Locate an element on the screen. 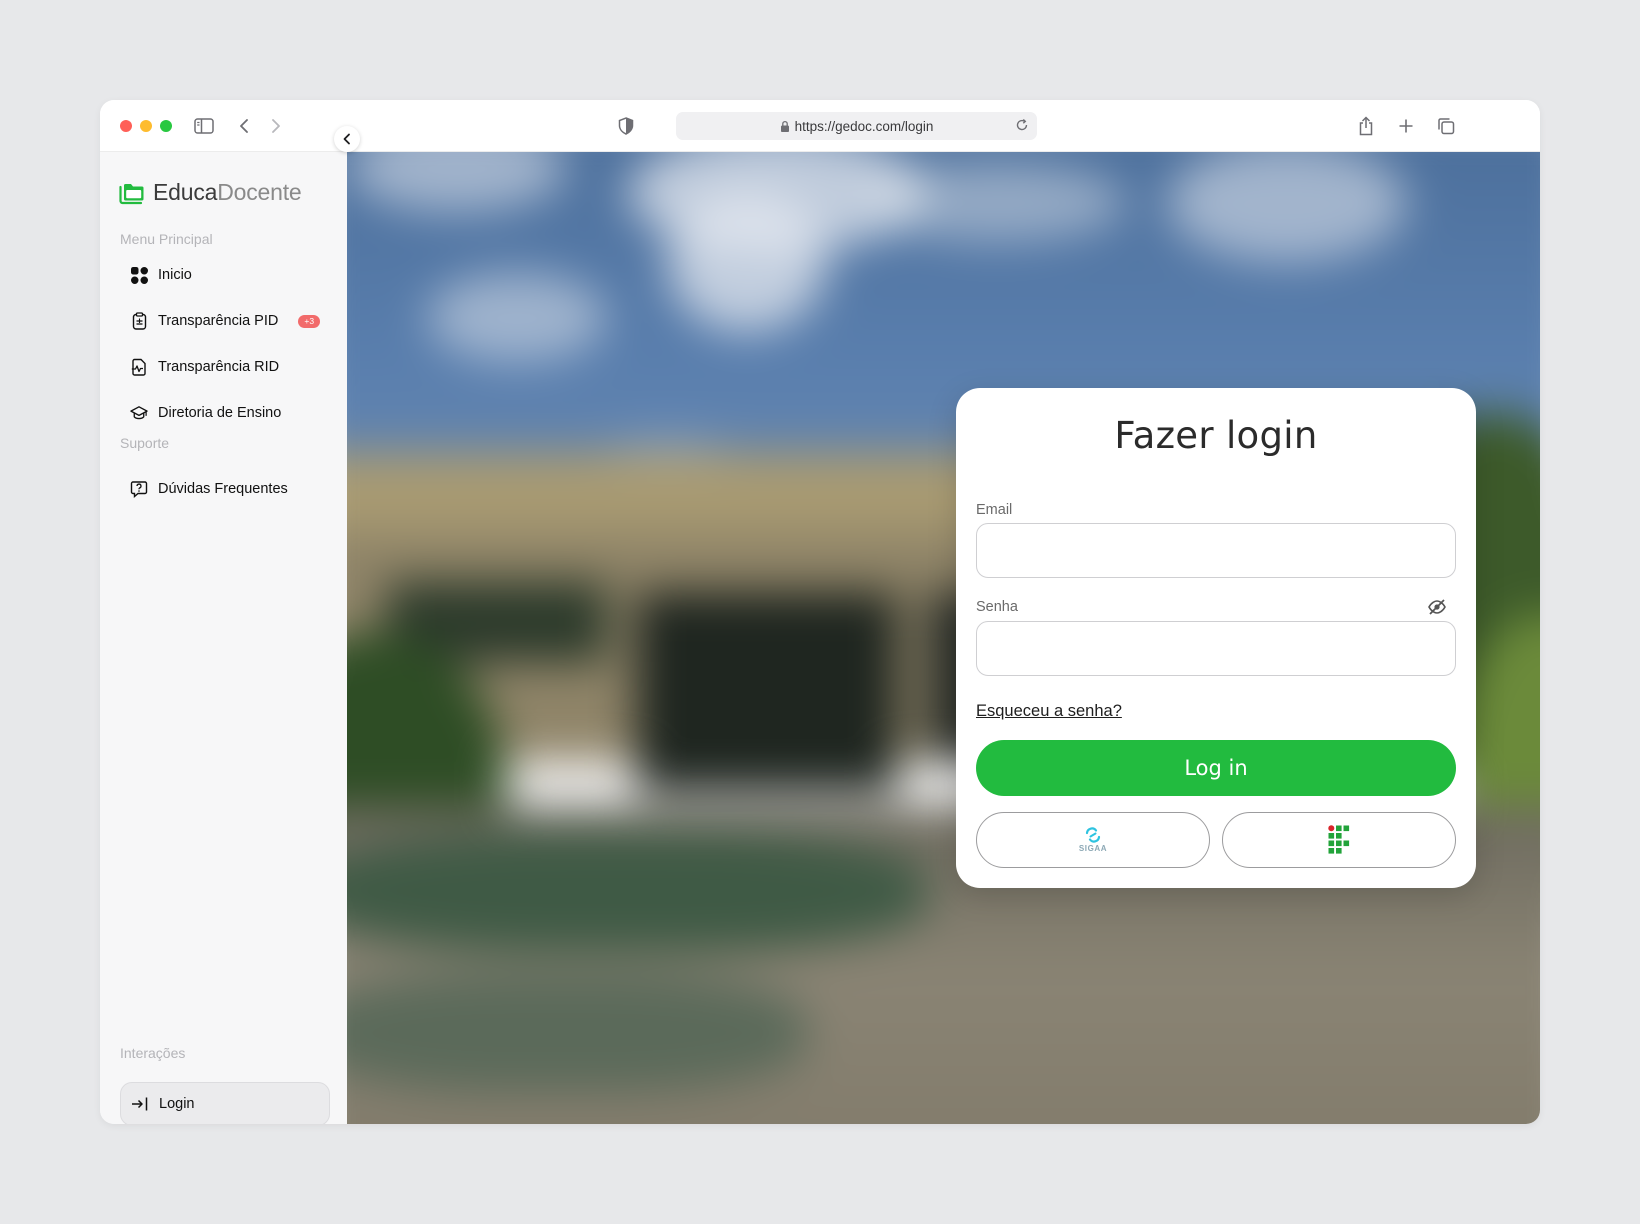  sidebar-item-diretoria-de-ensino: Diretoria de Ensino is located at coordinates (225, 413).